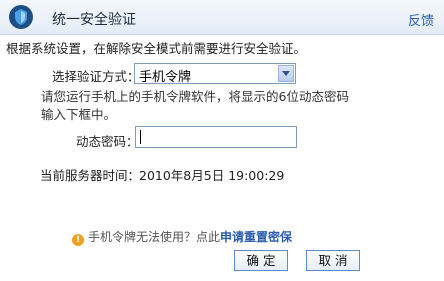 The height and width of the screenshot is (281, 444). What do you see at coordinates (90, 175) in the screenshot?
I see `server-time-label: 当前服务器时间：` at bounding box center [90, 175].